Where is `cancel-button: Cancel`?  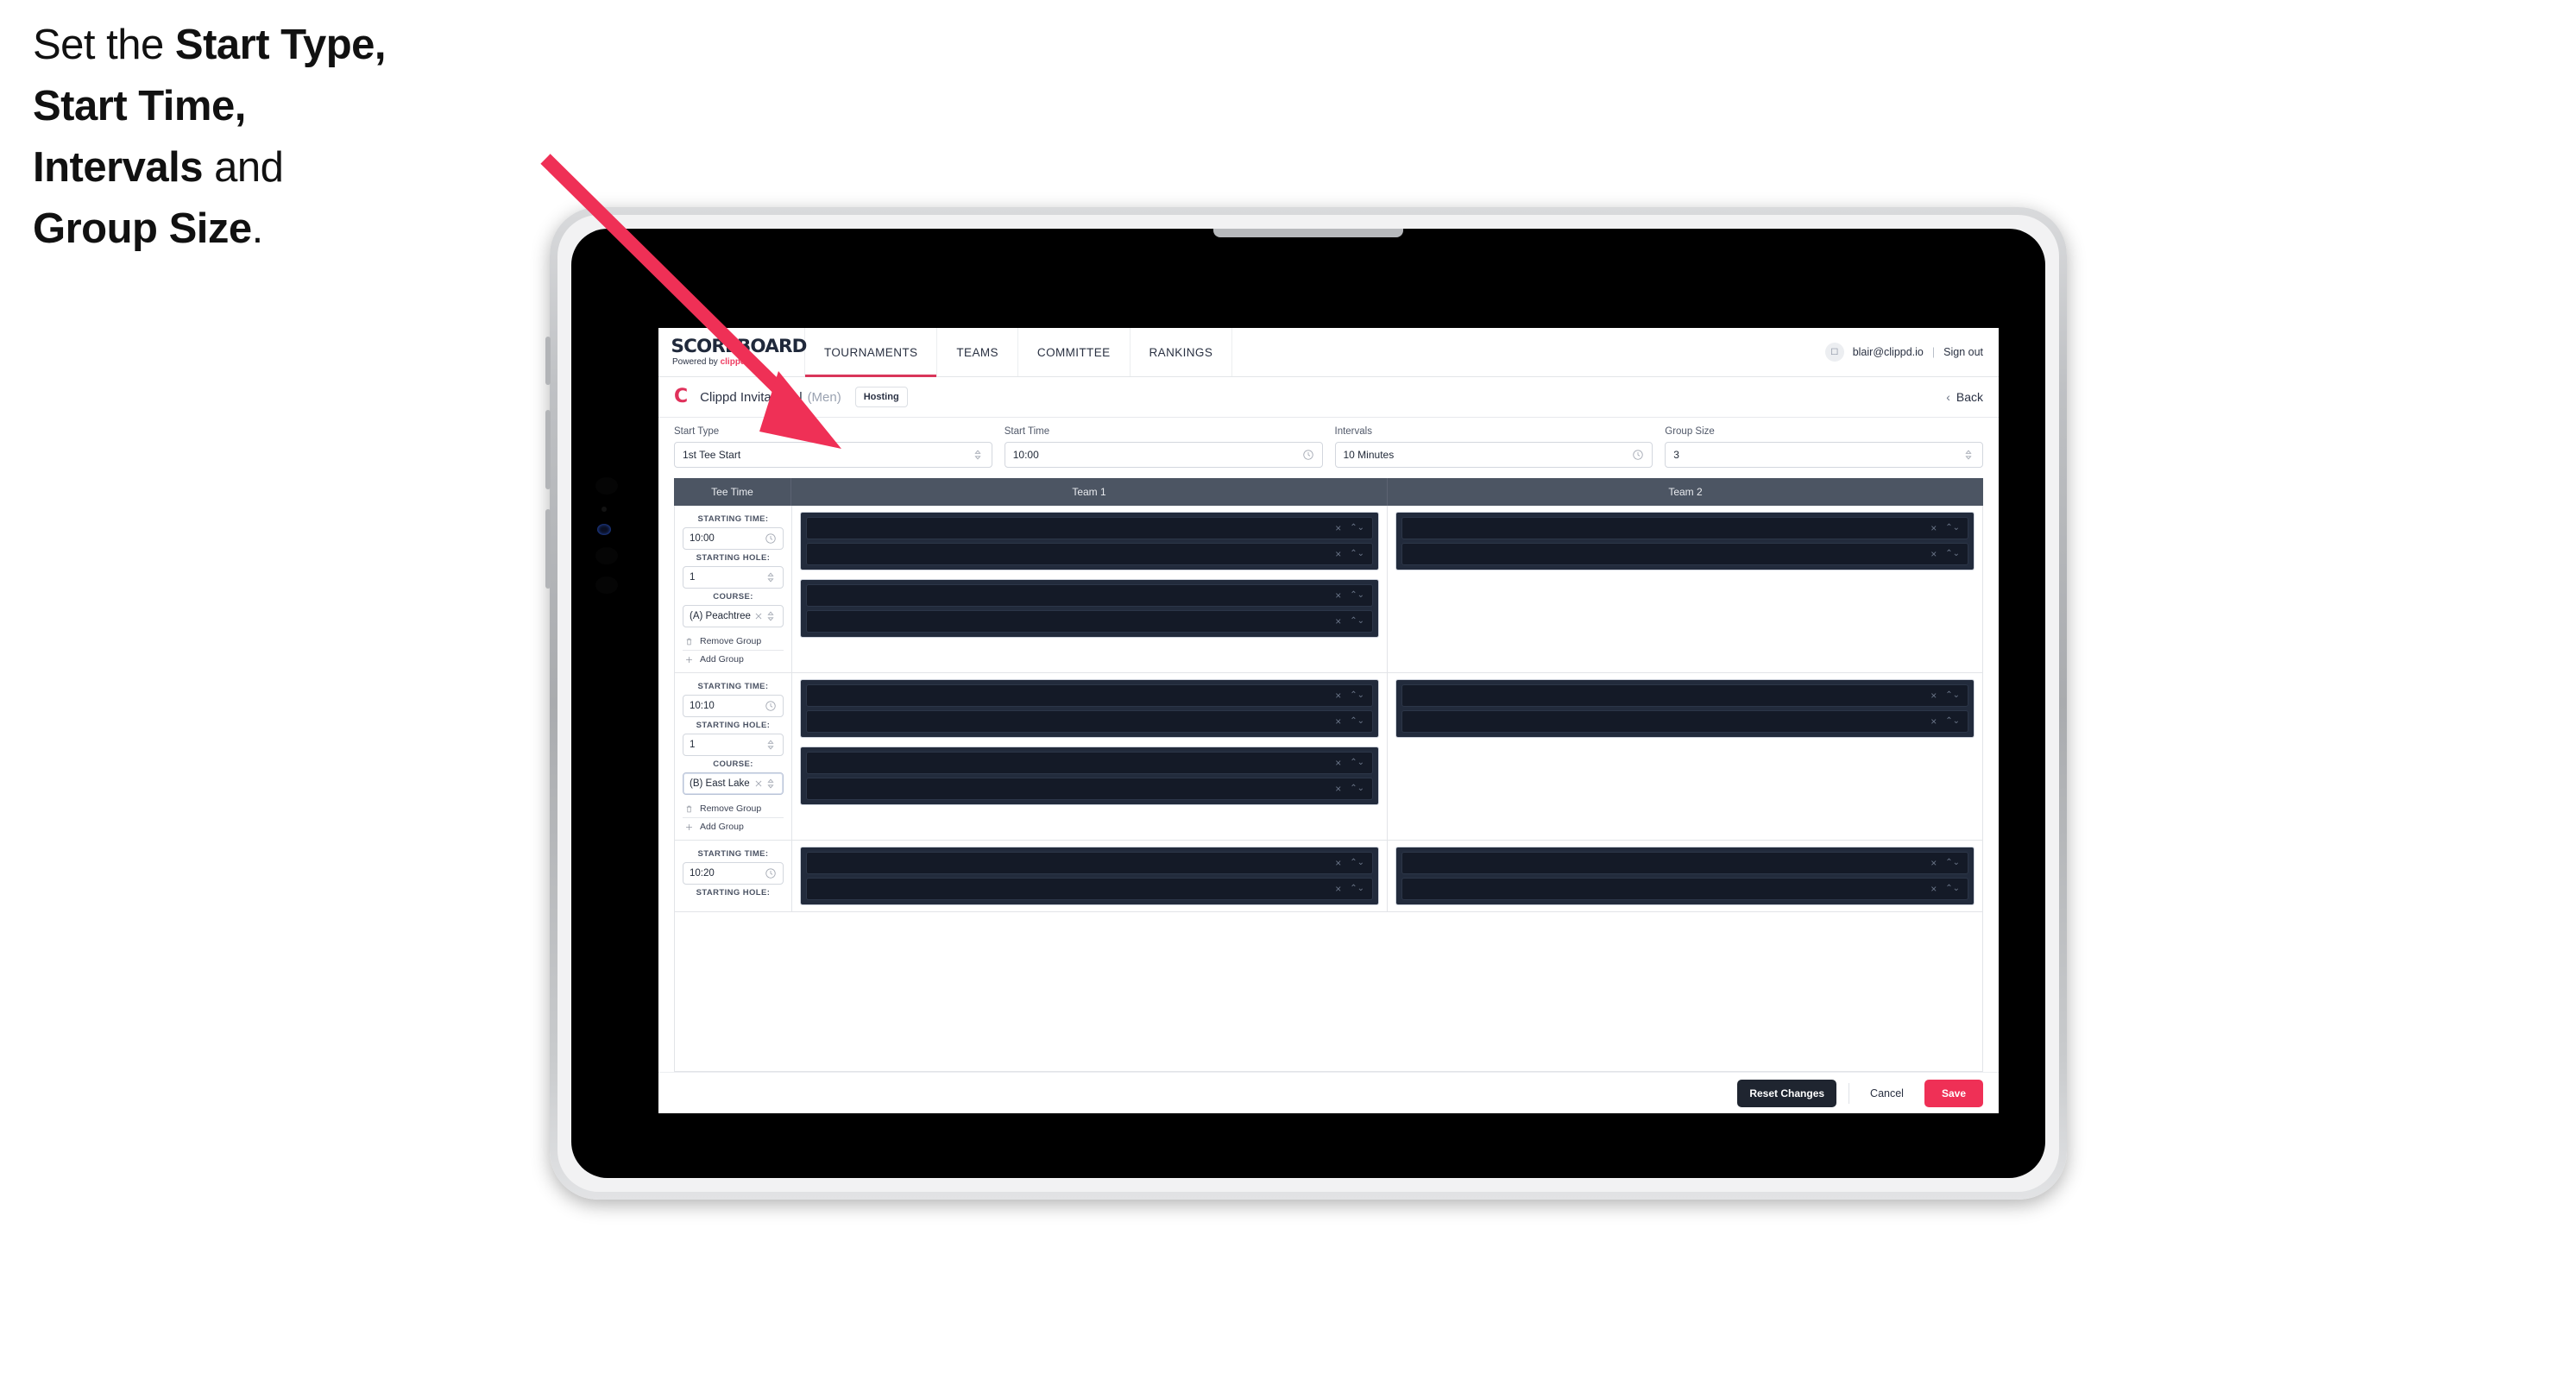 cancel-button: Cancel is located at coordinates (1887, 1093).